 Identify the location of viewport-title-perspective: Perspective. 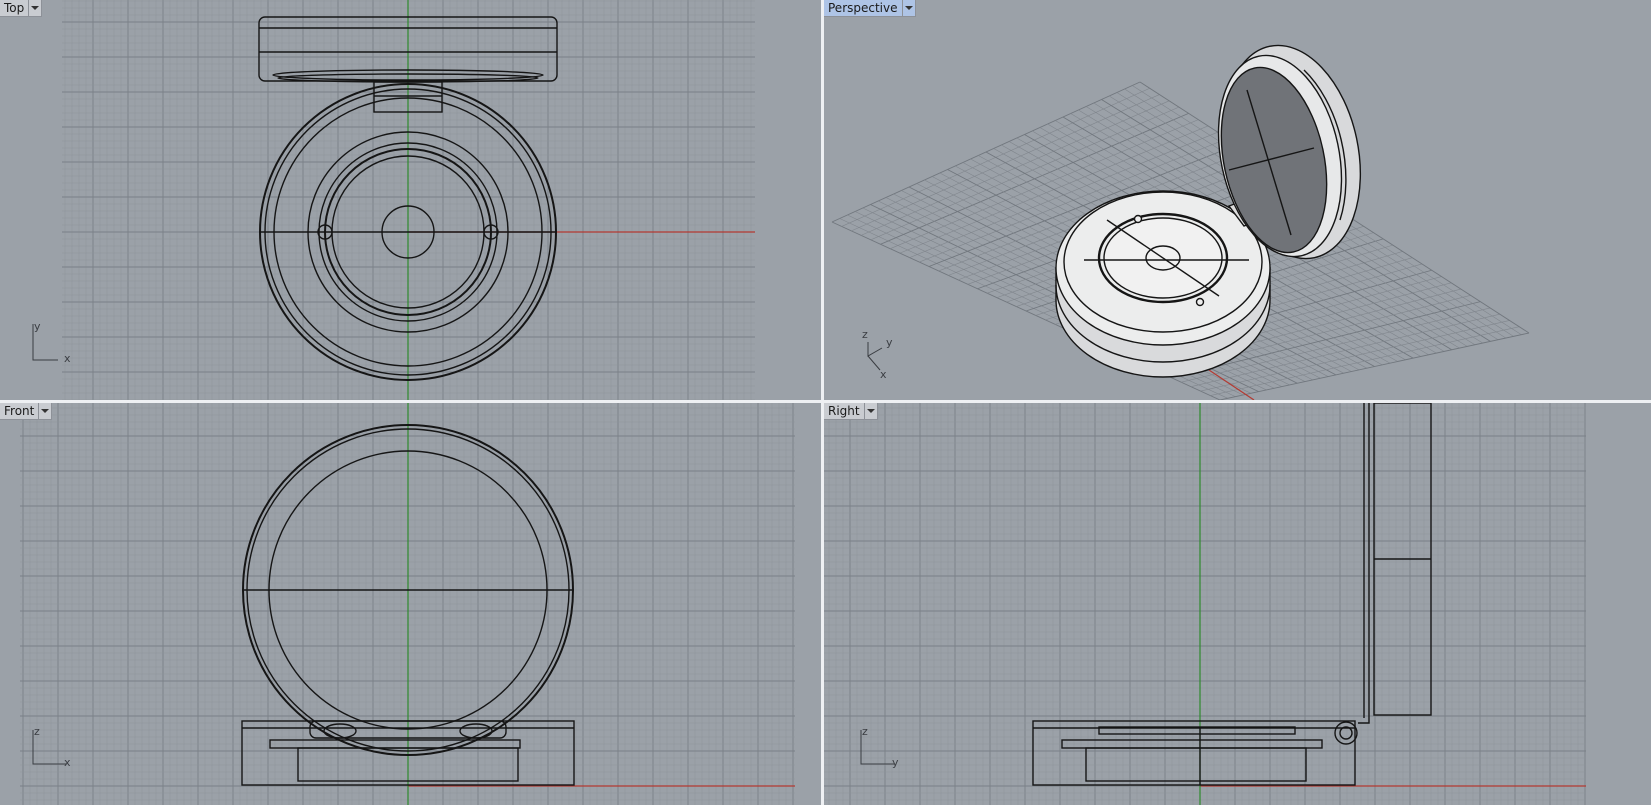
(870, 8).